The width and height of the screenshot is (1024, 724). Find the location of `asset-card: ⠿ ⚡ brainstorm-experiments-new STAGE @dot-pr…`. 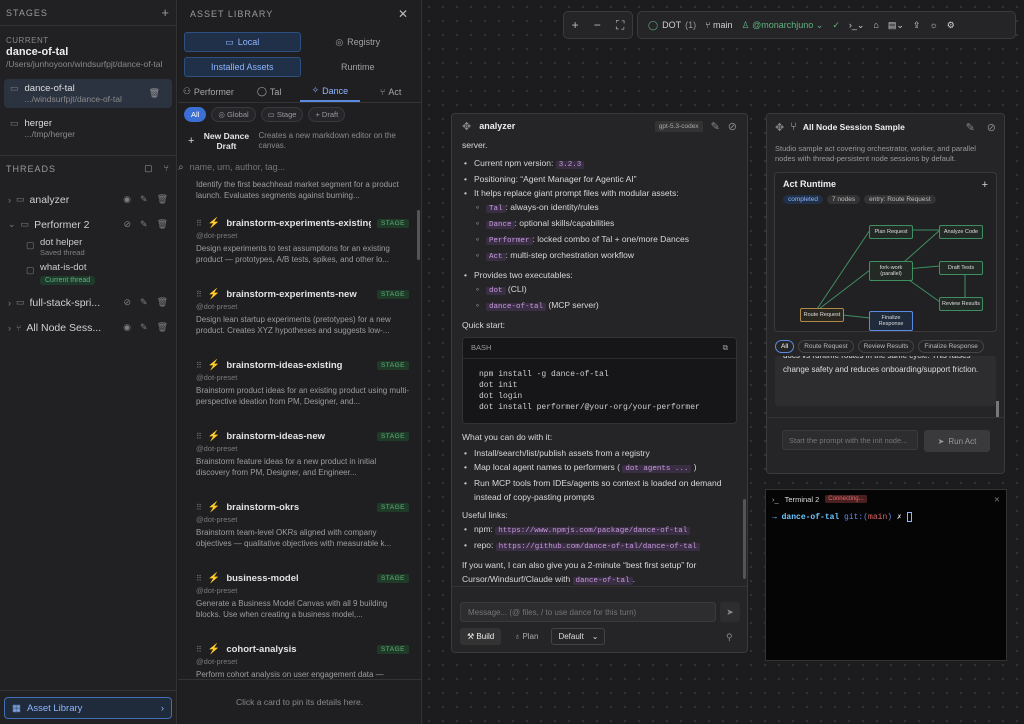

asset-card: ⠿ ⚡ brainstorm-experiments-new STAGE @dot-pr… is located at coordinates (299, 313).